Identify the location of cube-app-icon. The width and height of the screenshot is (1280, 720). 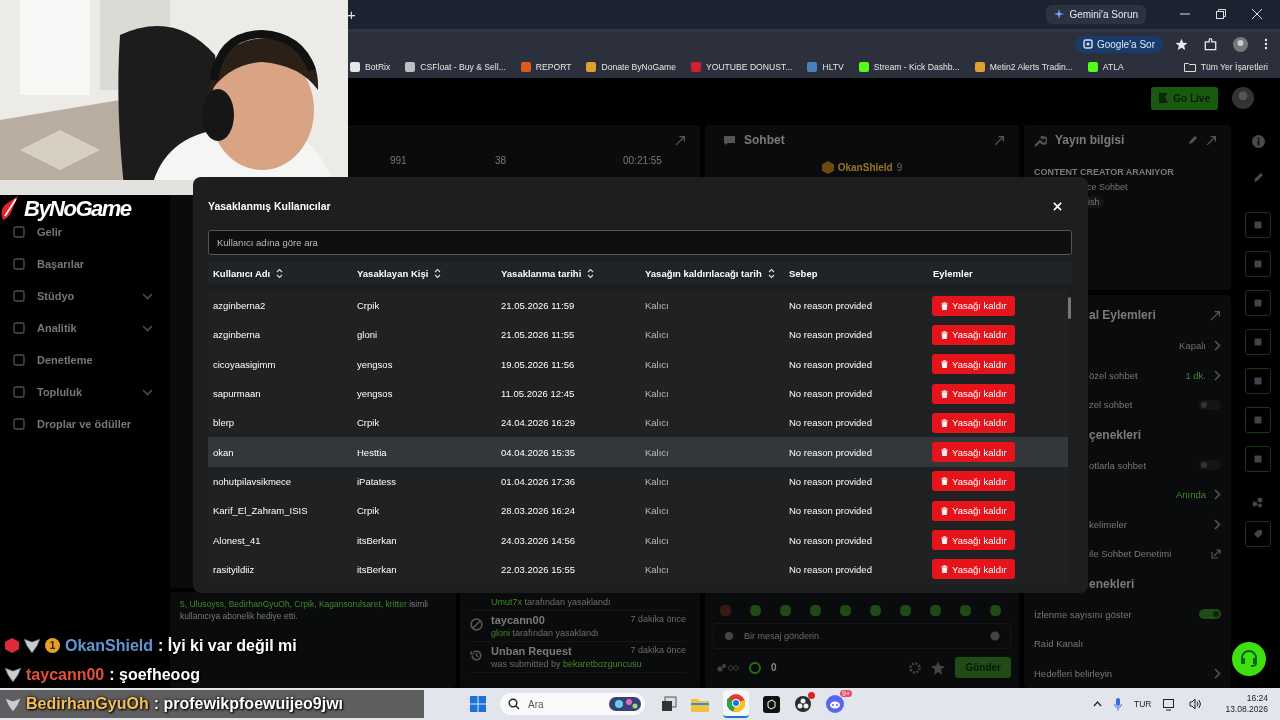
(771, 704).